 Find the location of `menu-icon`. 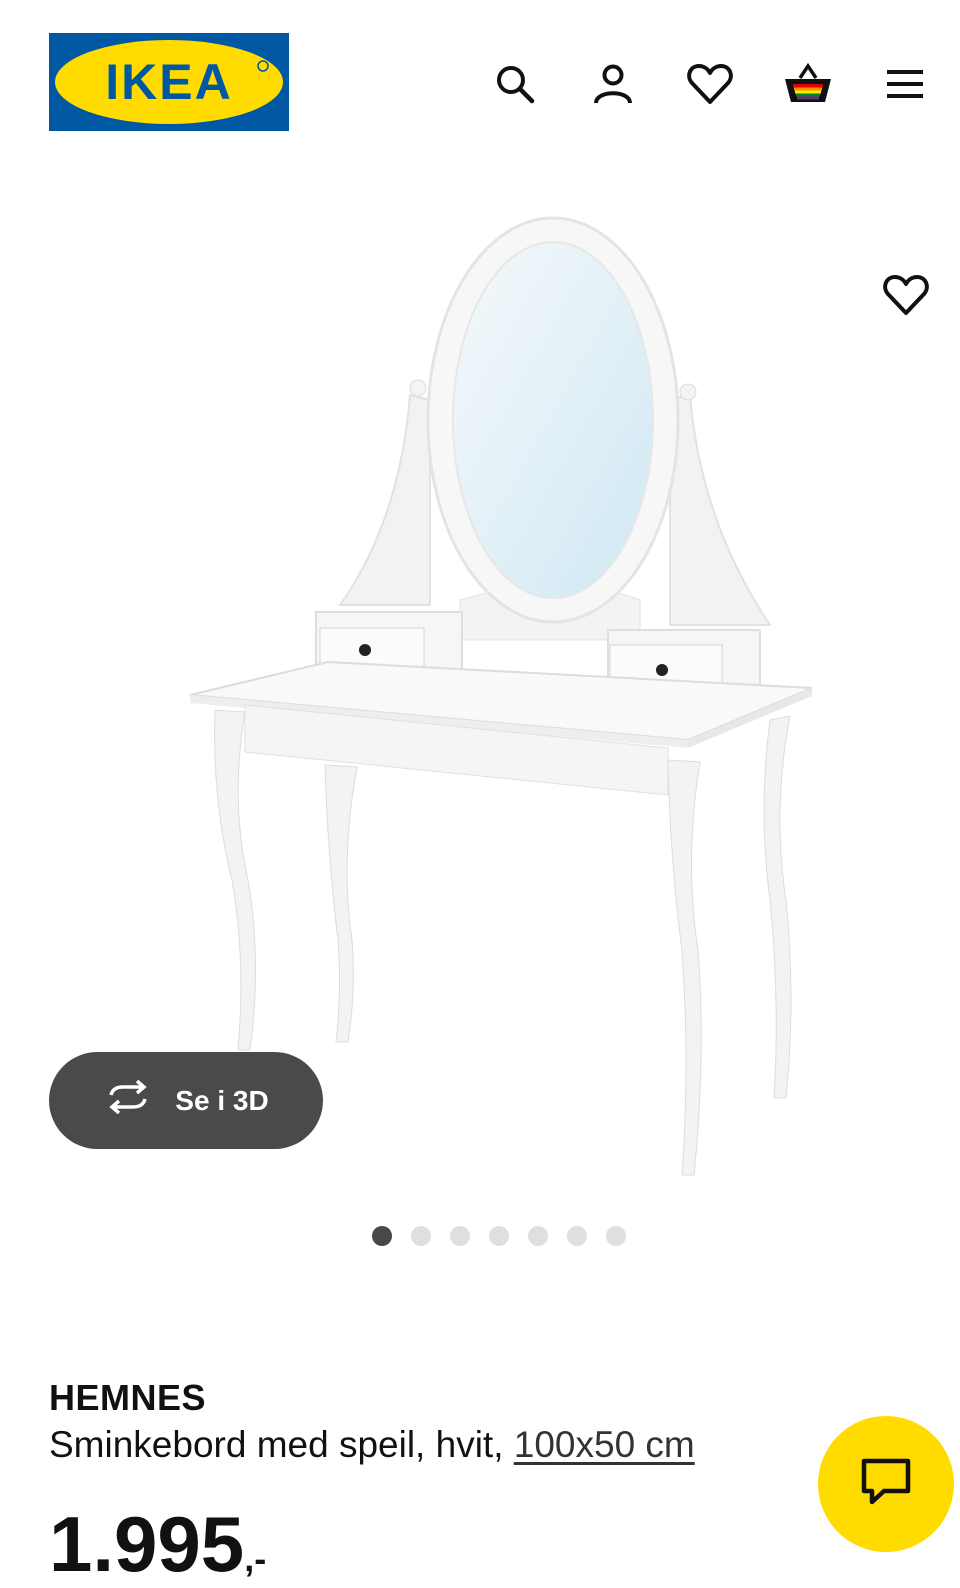

menu-icon is located at coordinates (905, 84).